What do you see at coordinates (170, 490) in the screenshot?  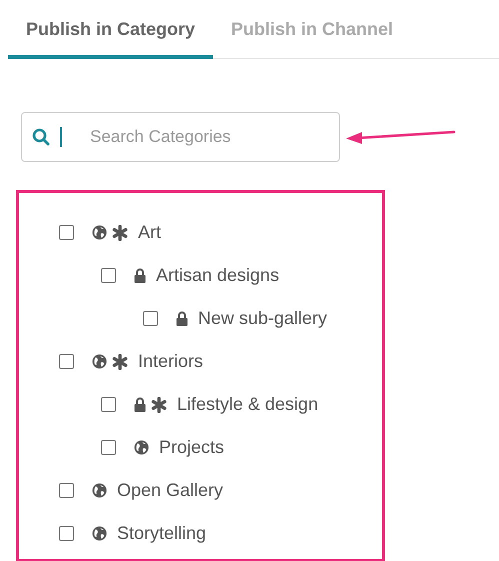 I see `category-label: Open Gallery` at bounding box center [170, 490].